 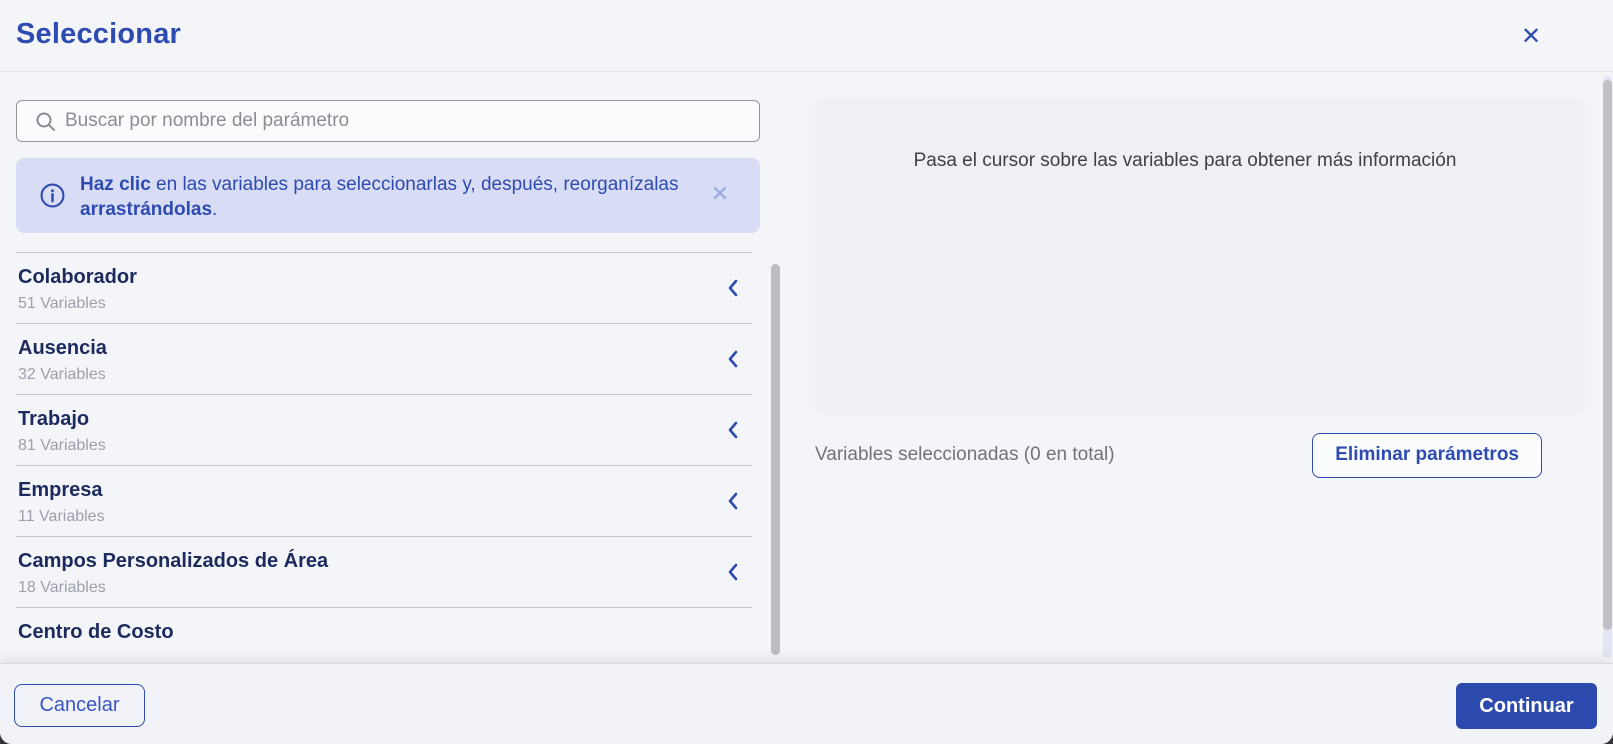 I want to click on dialog-header: Seleccionar ✕, so click(x=806, y=36).